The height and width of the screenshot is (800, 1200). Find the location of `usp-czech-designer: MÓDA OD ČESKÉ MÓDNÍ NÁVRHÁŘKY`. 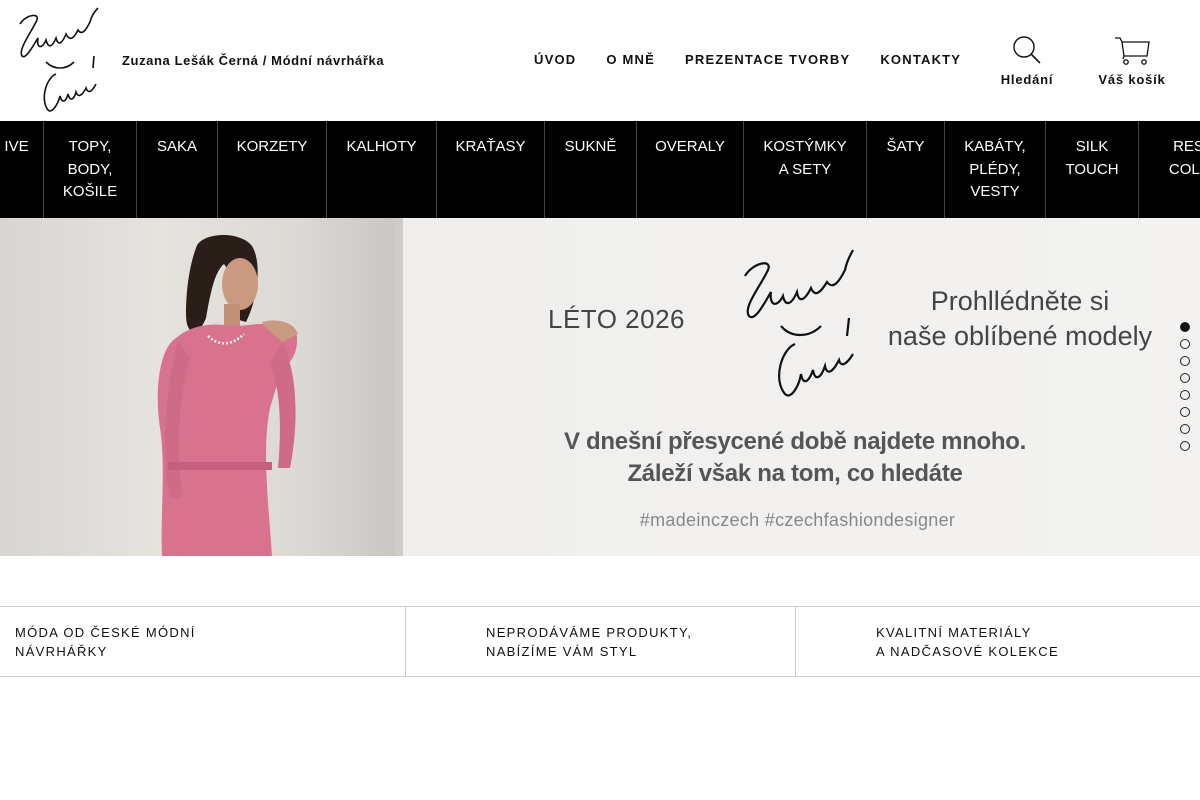

usp-czech-designer: MÓDA OD ČESKÉ MÓDNÍ NÁVRHÁŘKY is located at coordinates (105, 642).